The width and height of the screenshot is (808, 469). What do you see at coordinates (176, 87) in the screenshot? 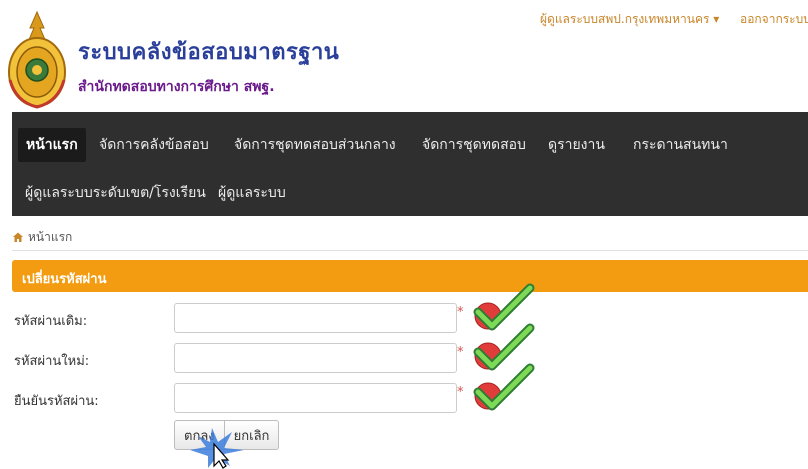
I see `site-subtitle: สำนักทดสอบทางการศึกษา สพฐ.` at bounding box center [176, 87].